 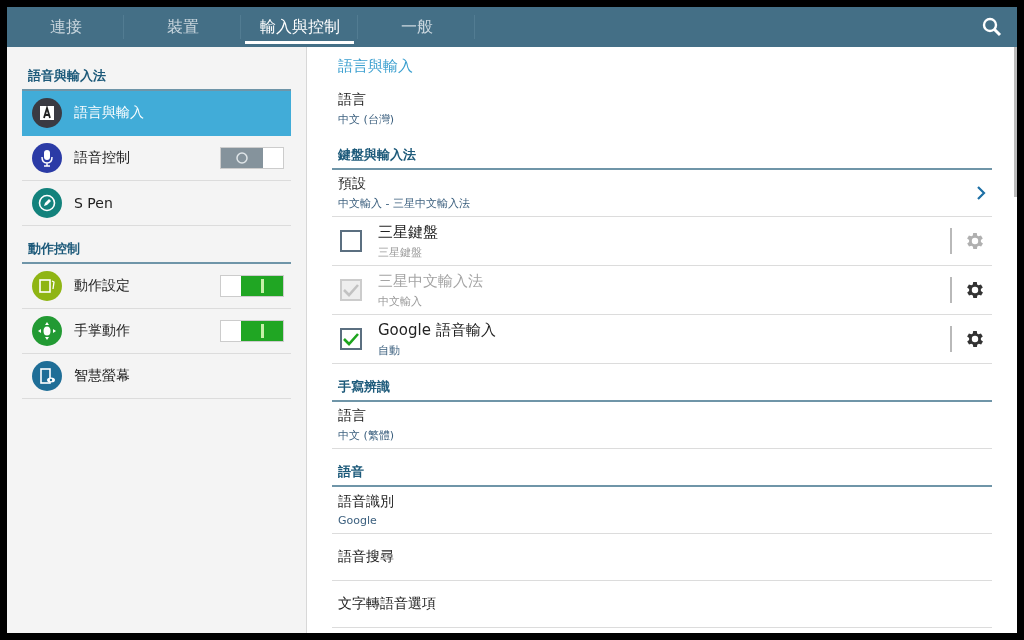 What do you see at coordinates (102, 331) in the screenshot?
I see `item-label: 手掌動作` at bounding box center [102, 331].